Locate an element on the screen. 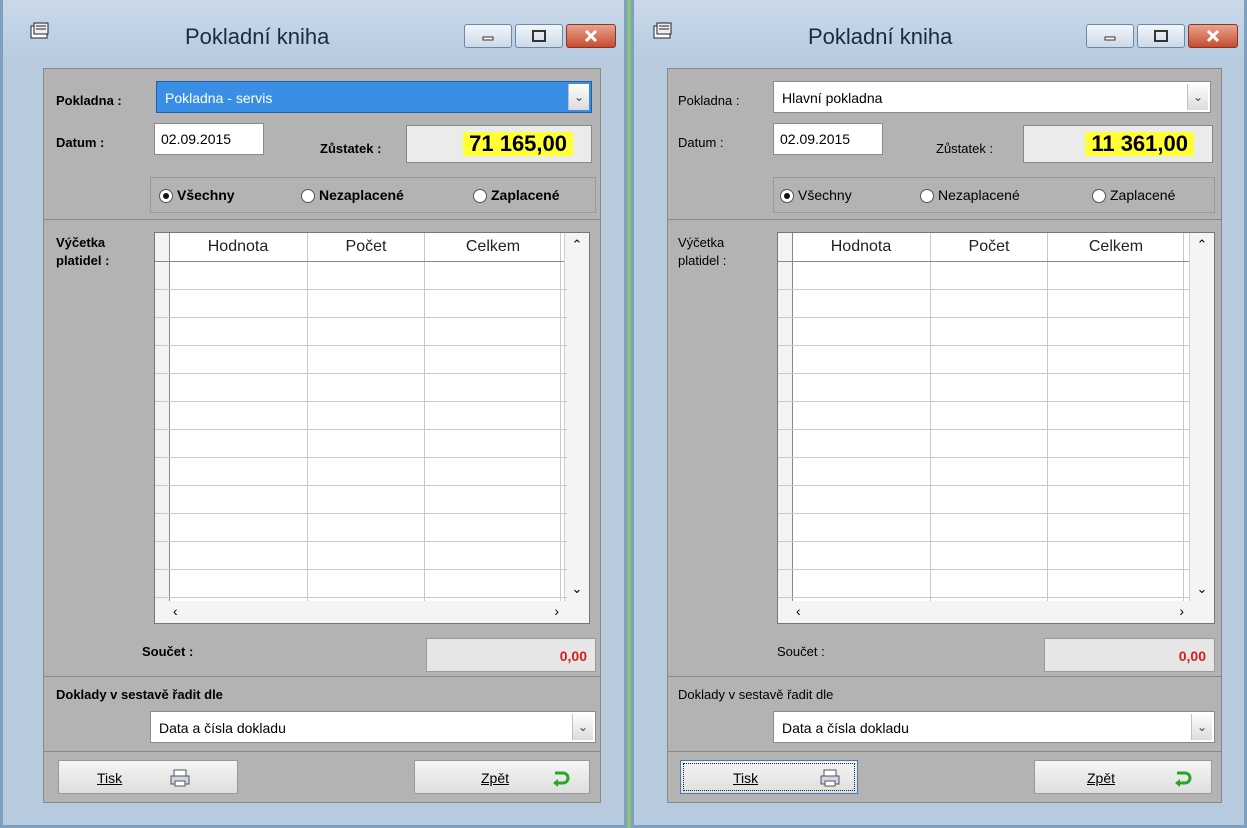  close-icon is located at coordinates (591, 36).